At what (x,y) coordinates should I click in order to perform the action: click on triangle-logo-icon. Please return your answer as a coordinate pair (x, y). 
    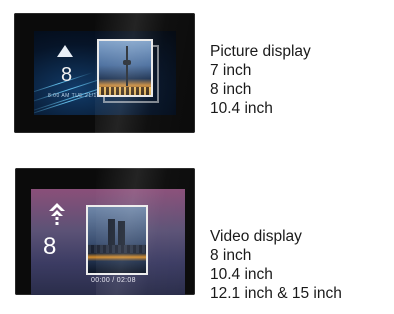
    Looking at the image, I should click on (65, 51).